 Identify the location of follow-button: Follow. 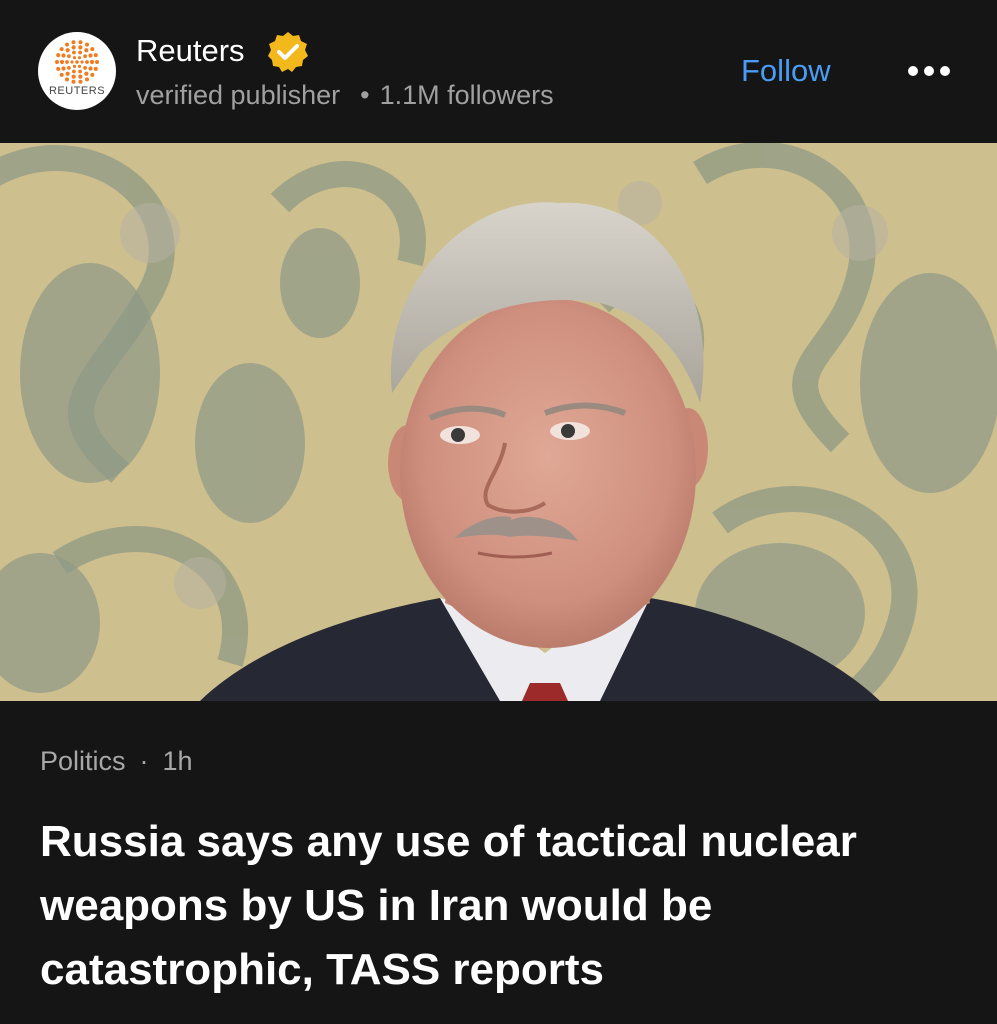
(786, 71).